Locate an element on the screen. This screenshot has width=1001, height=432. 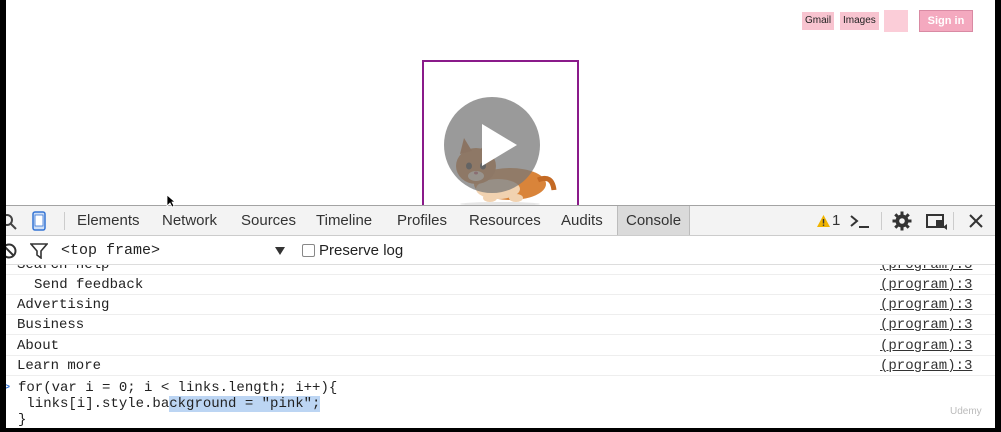
tab-network: Network is located at coordinates (189, 220).